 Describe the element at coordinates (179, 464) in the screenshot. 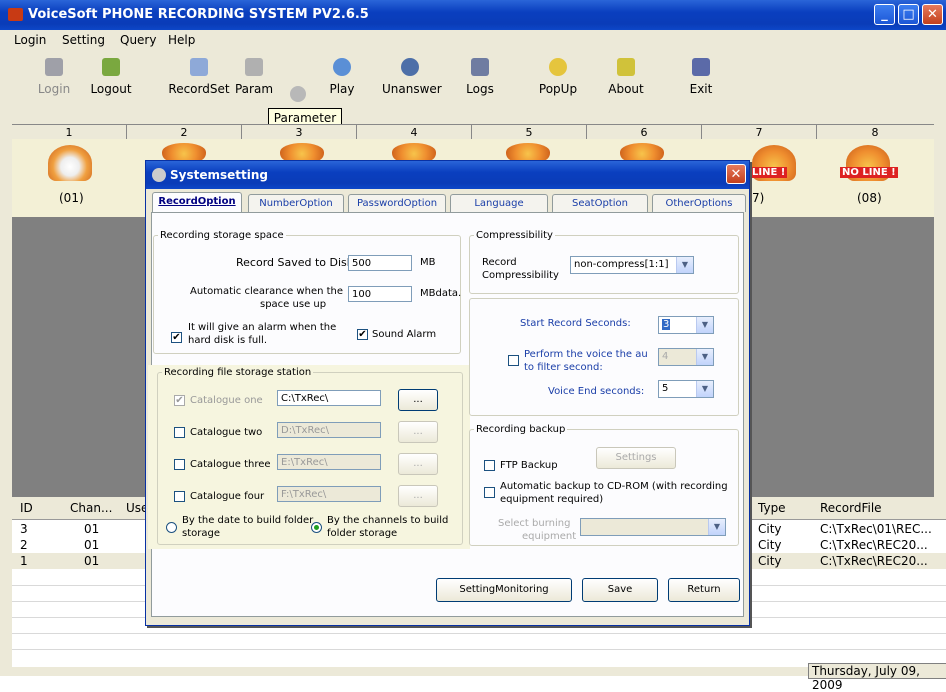

I see `catalogue-three-checkbox` at that location.